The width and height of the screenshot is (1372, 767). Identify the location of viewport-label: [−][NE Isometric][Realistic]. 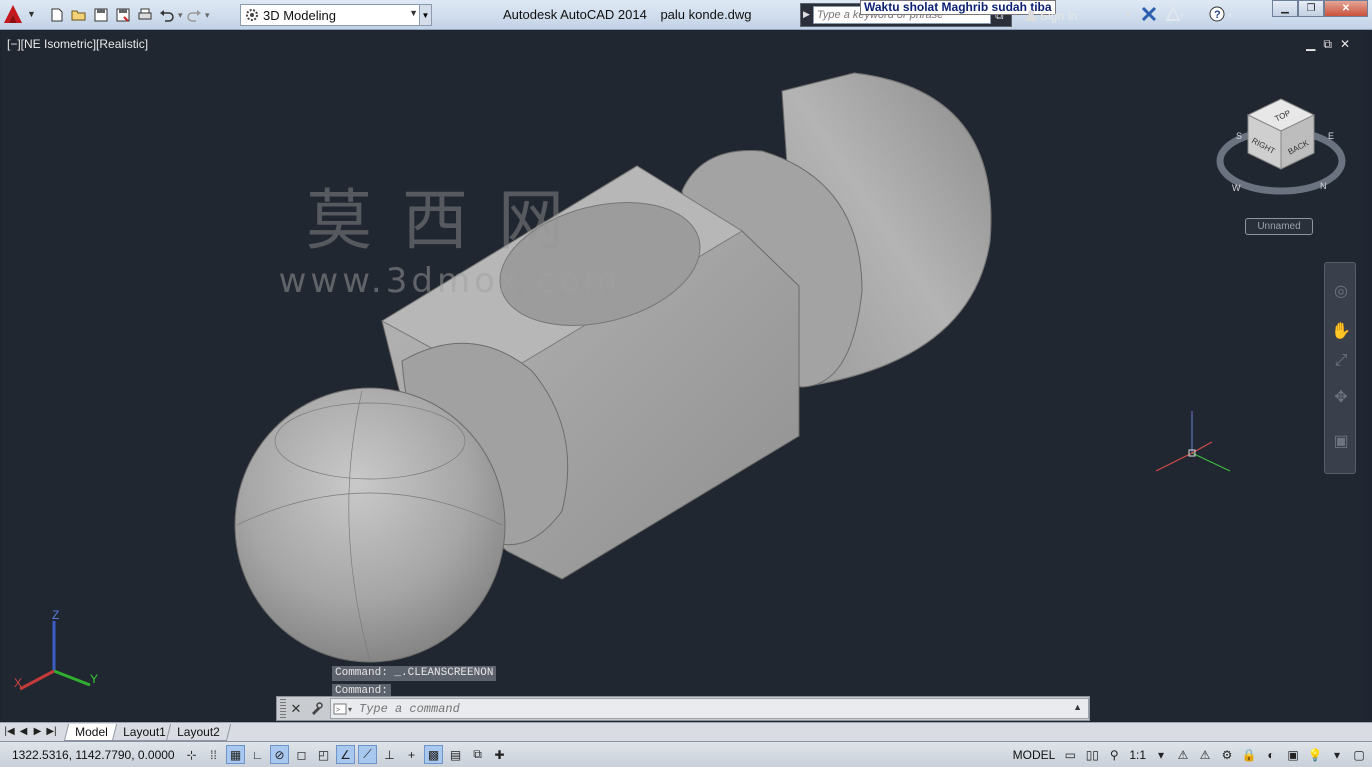
(77, 44).